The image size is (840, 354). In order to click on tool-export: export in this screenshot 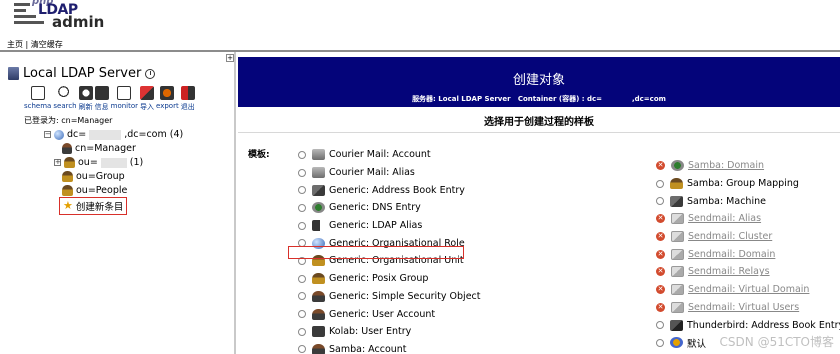, I will do `click(167, 99)`.